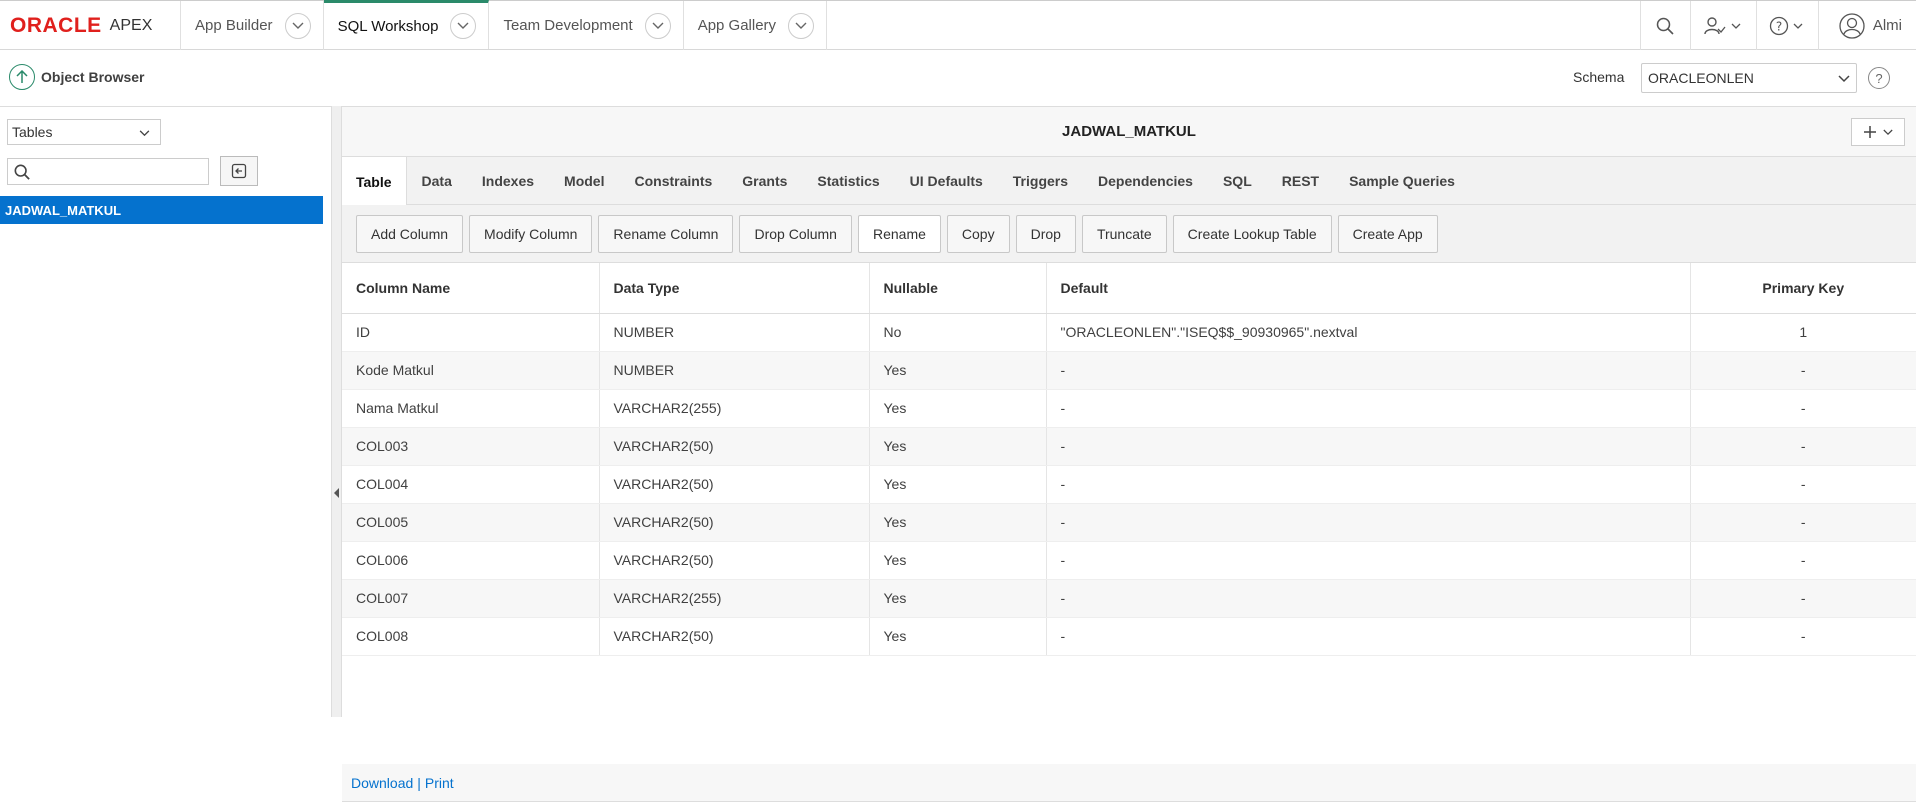 The width and height of the screenshot is (1916, 802). I want to click on tab-indexes: Indexes, so click(508, 181).